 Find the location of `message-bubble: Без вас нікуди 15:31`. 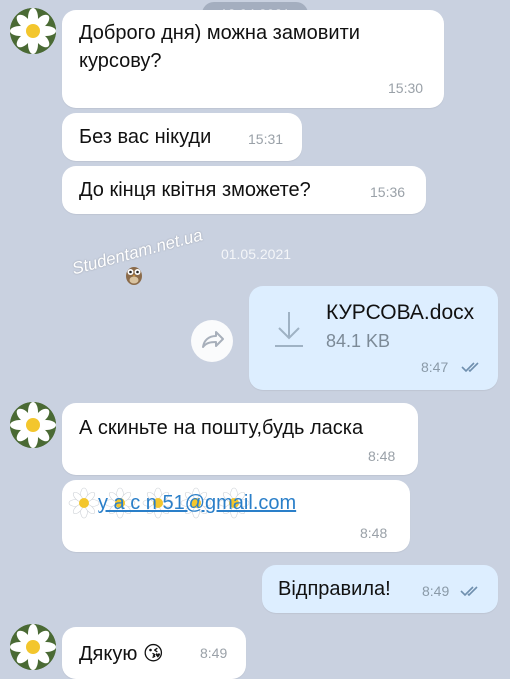

message-bubble: Без вас нікуди 15:31 is located at coordinates (182, 137).